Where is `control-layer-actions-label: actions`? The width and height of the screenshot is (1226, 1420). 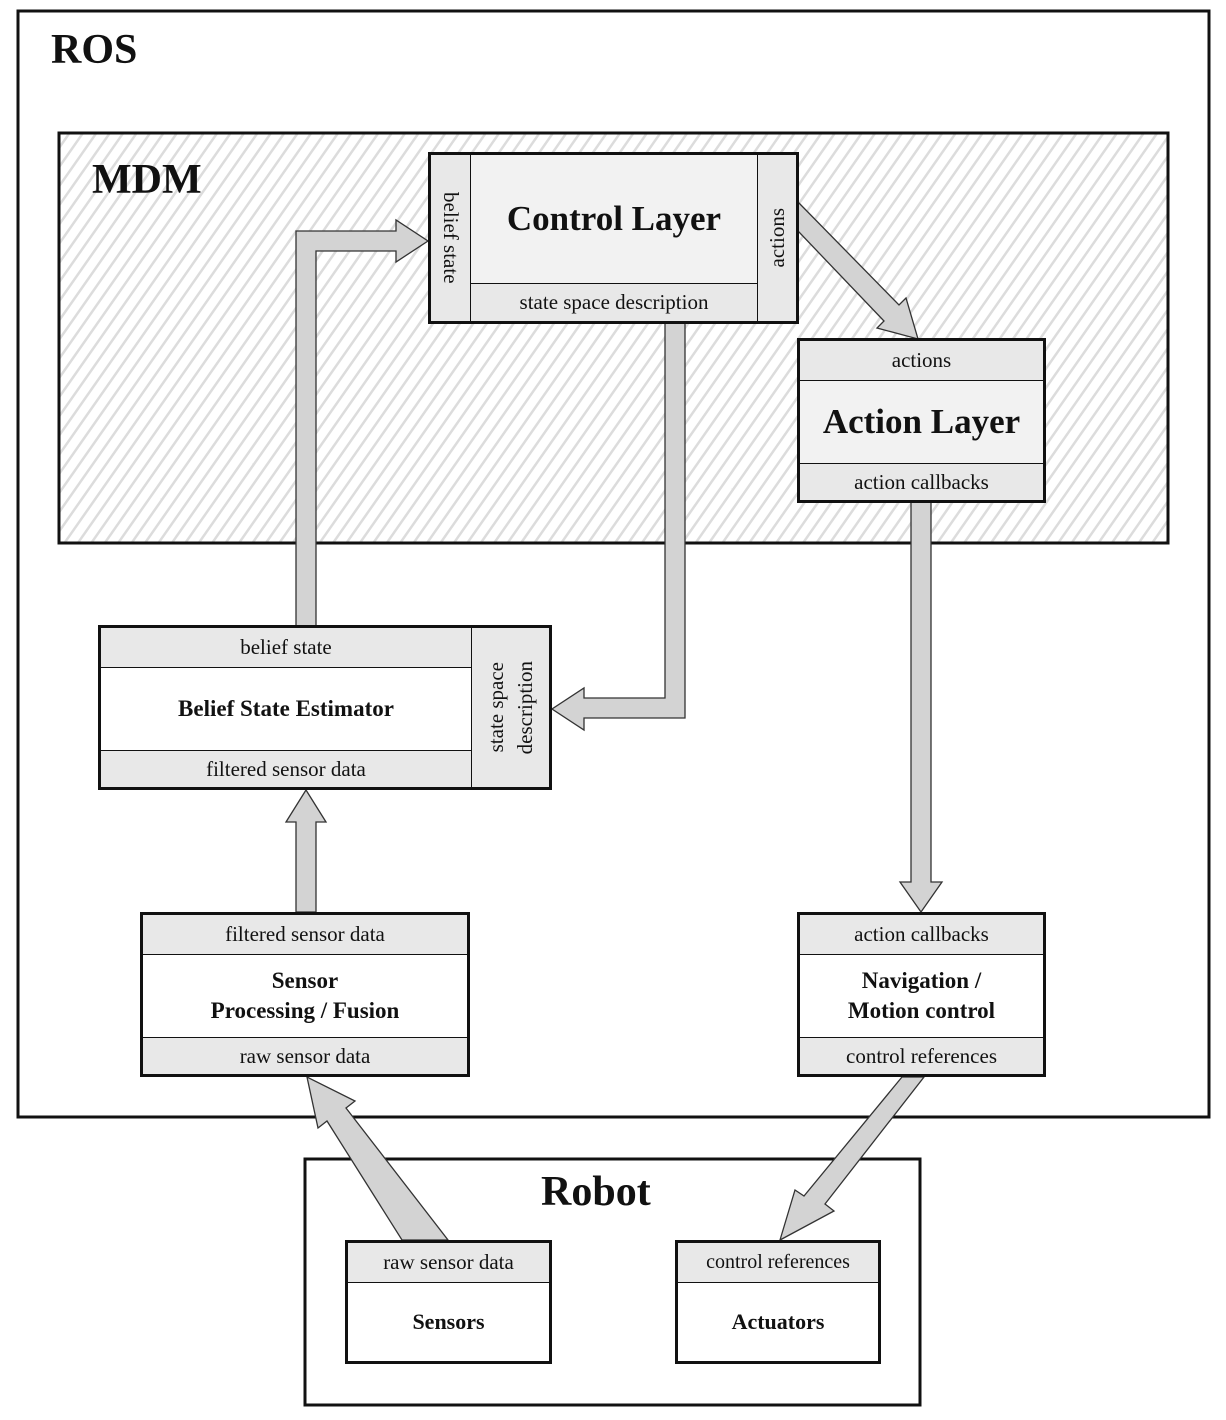
control-layer-actions-label: actions is located at coordinates (776, 238).